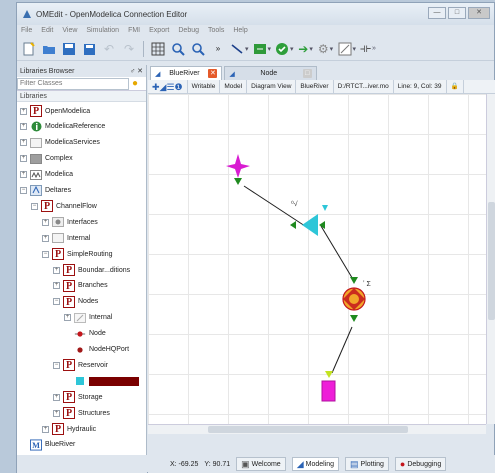 The image size is (495, 473). What do you see at coordinates (70, 222) in the screenshot?
I see `tree-item: + Interfaces` at bounding box center [70, 222].